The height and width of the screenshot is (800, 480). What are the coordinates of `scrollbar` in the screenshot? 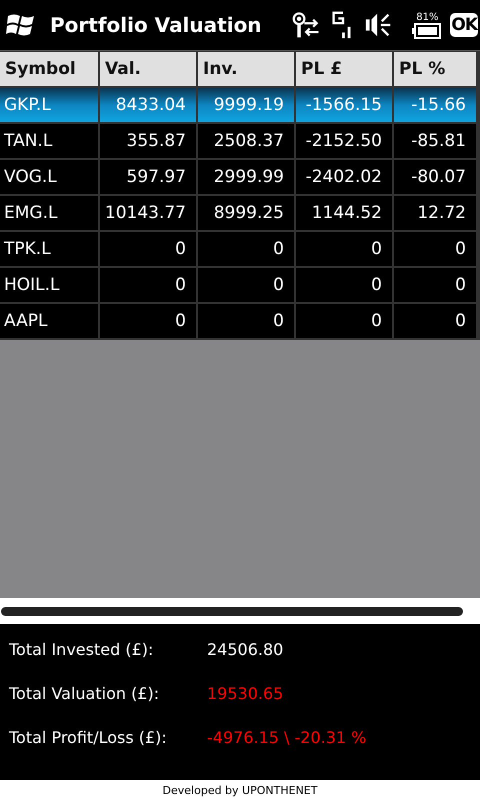 It's located at (232, 611).